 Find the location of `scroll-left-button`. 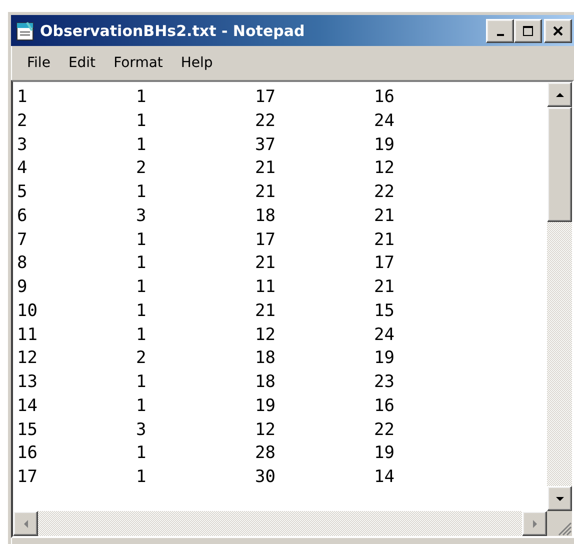

scroll-left-button is located at coordinates (25, 523).